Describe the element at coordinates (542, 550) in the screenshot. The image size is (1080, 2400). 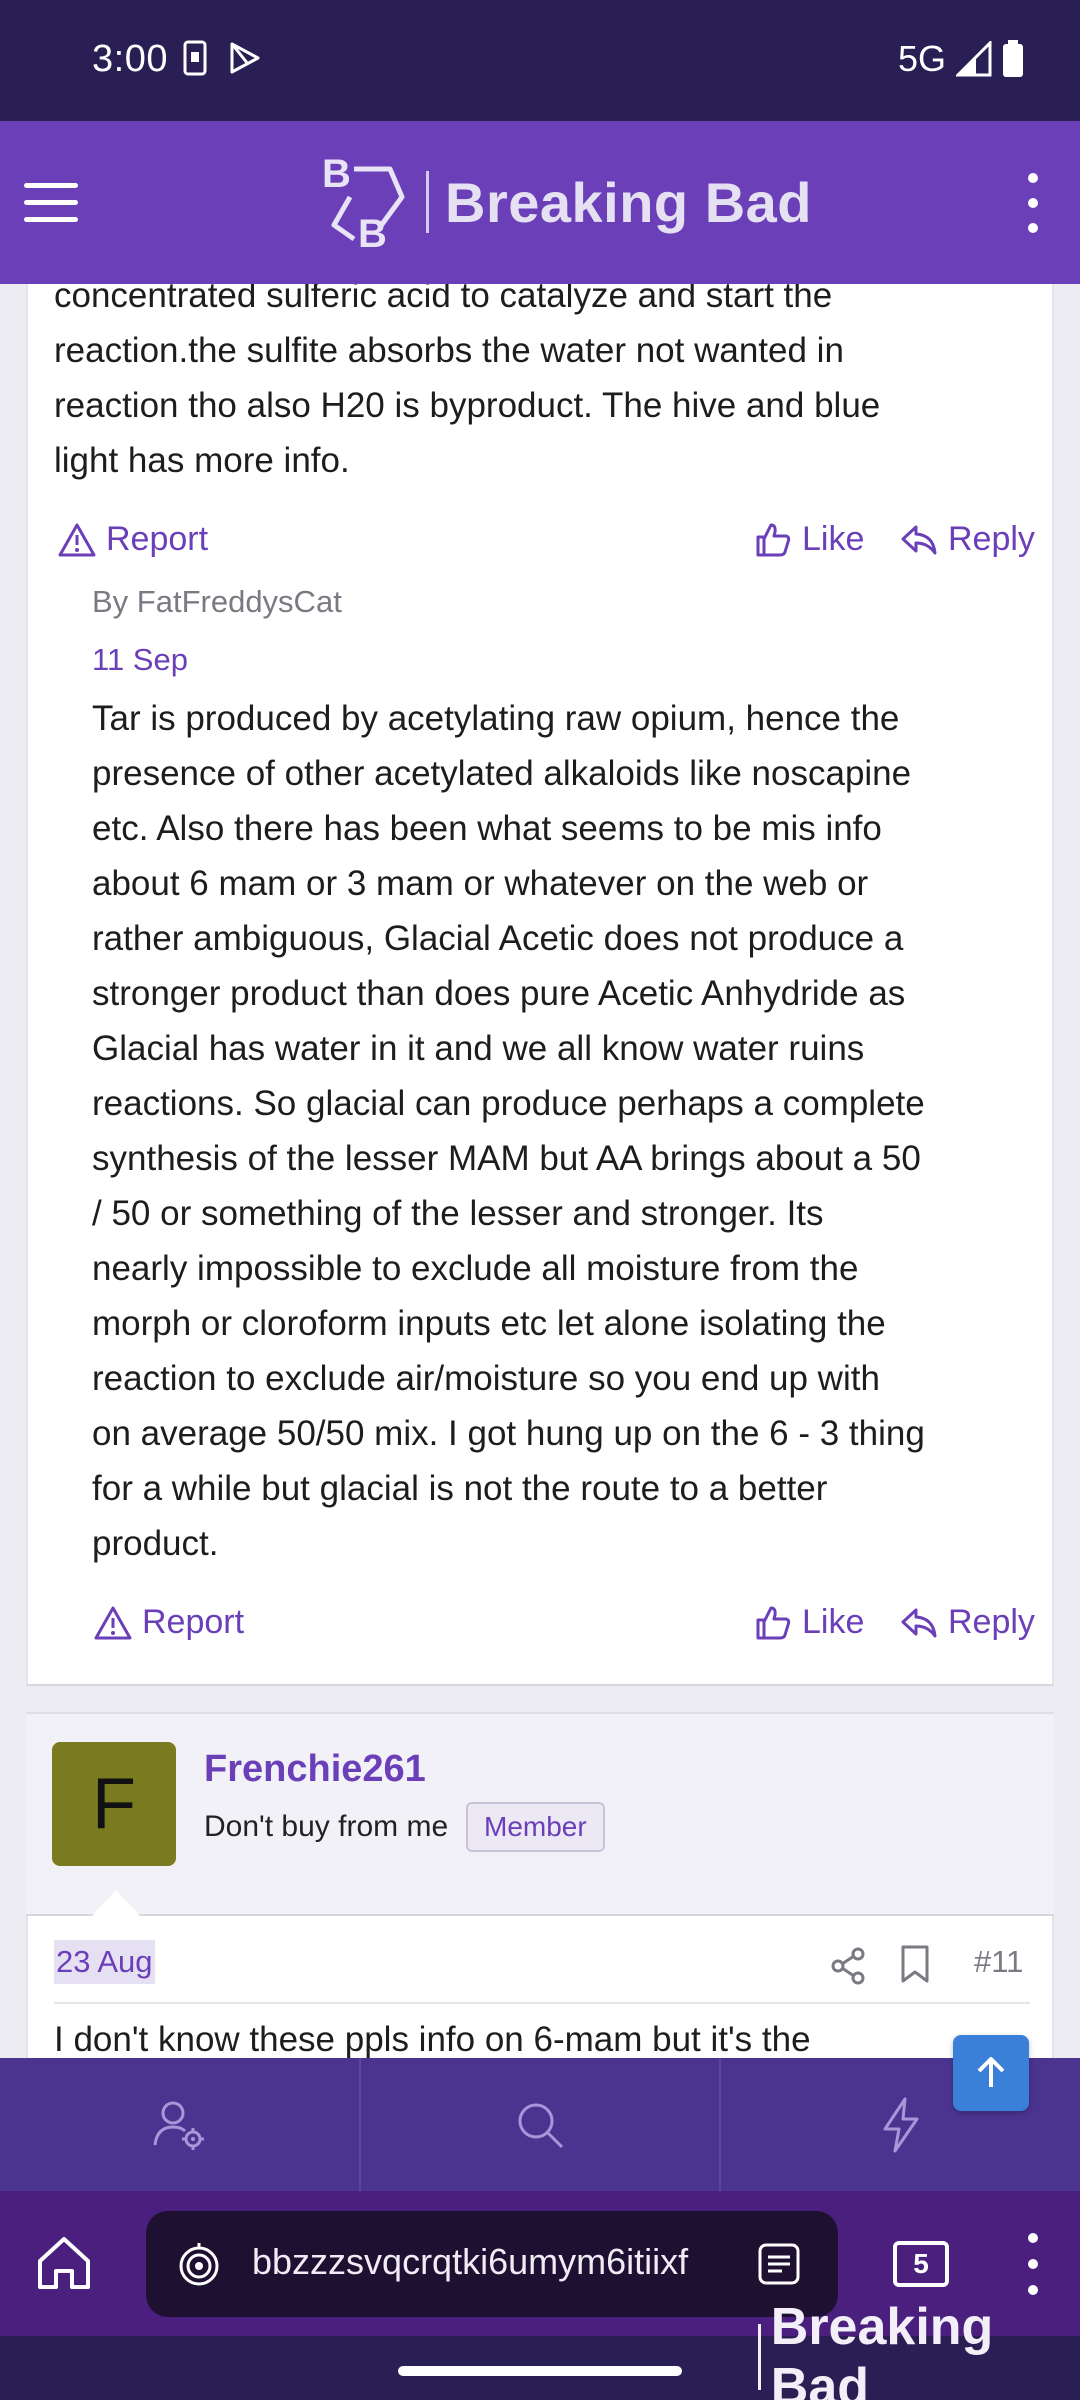
I see `post-actions: Report Like Reply` at that location.